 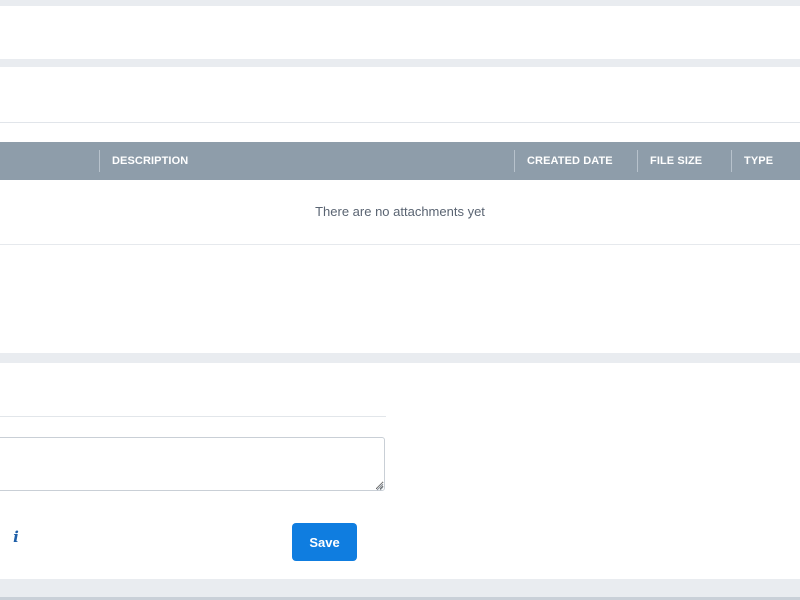 I want to click on panel-header-divider, so click(x=400, y=122).